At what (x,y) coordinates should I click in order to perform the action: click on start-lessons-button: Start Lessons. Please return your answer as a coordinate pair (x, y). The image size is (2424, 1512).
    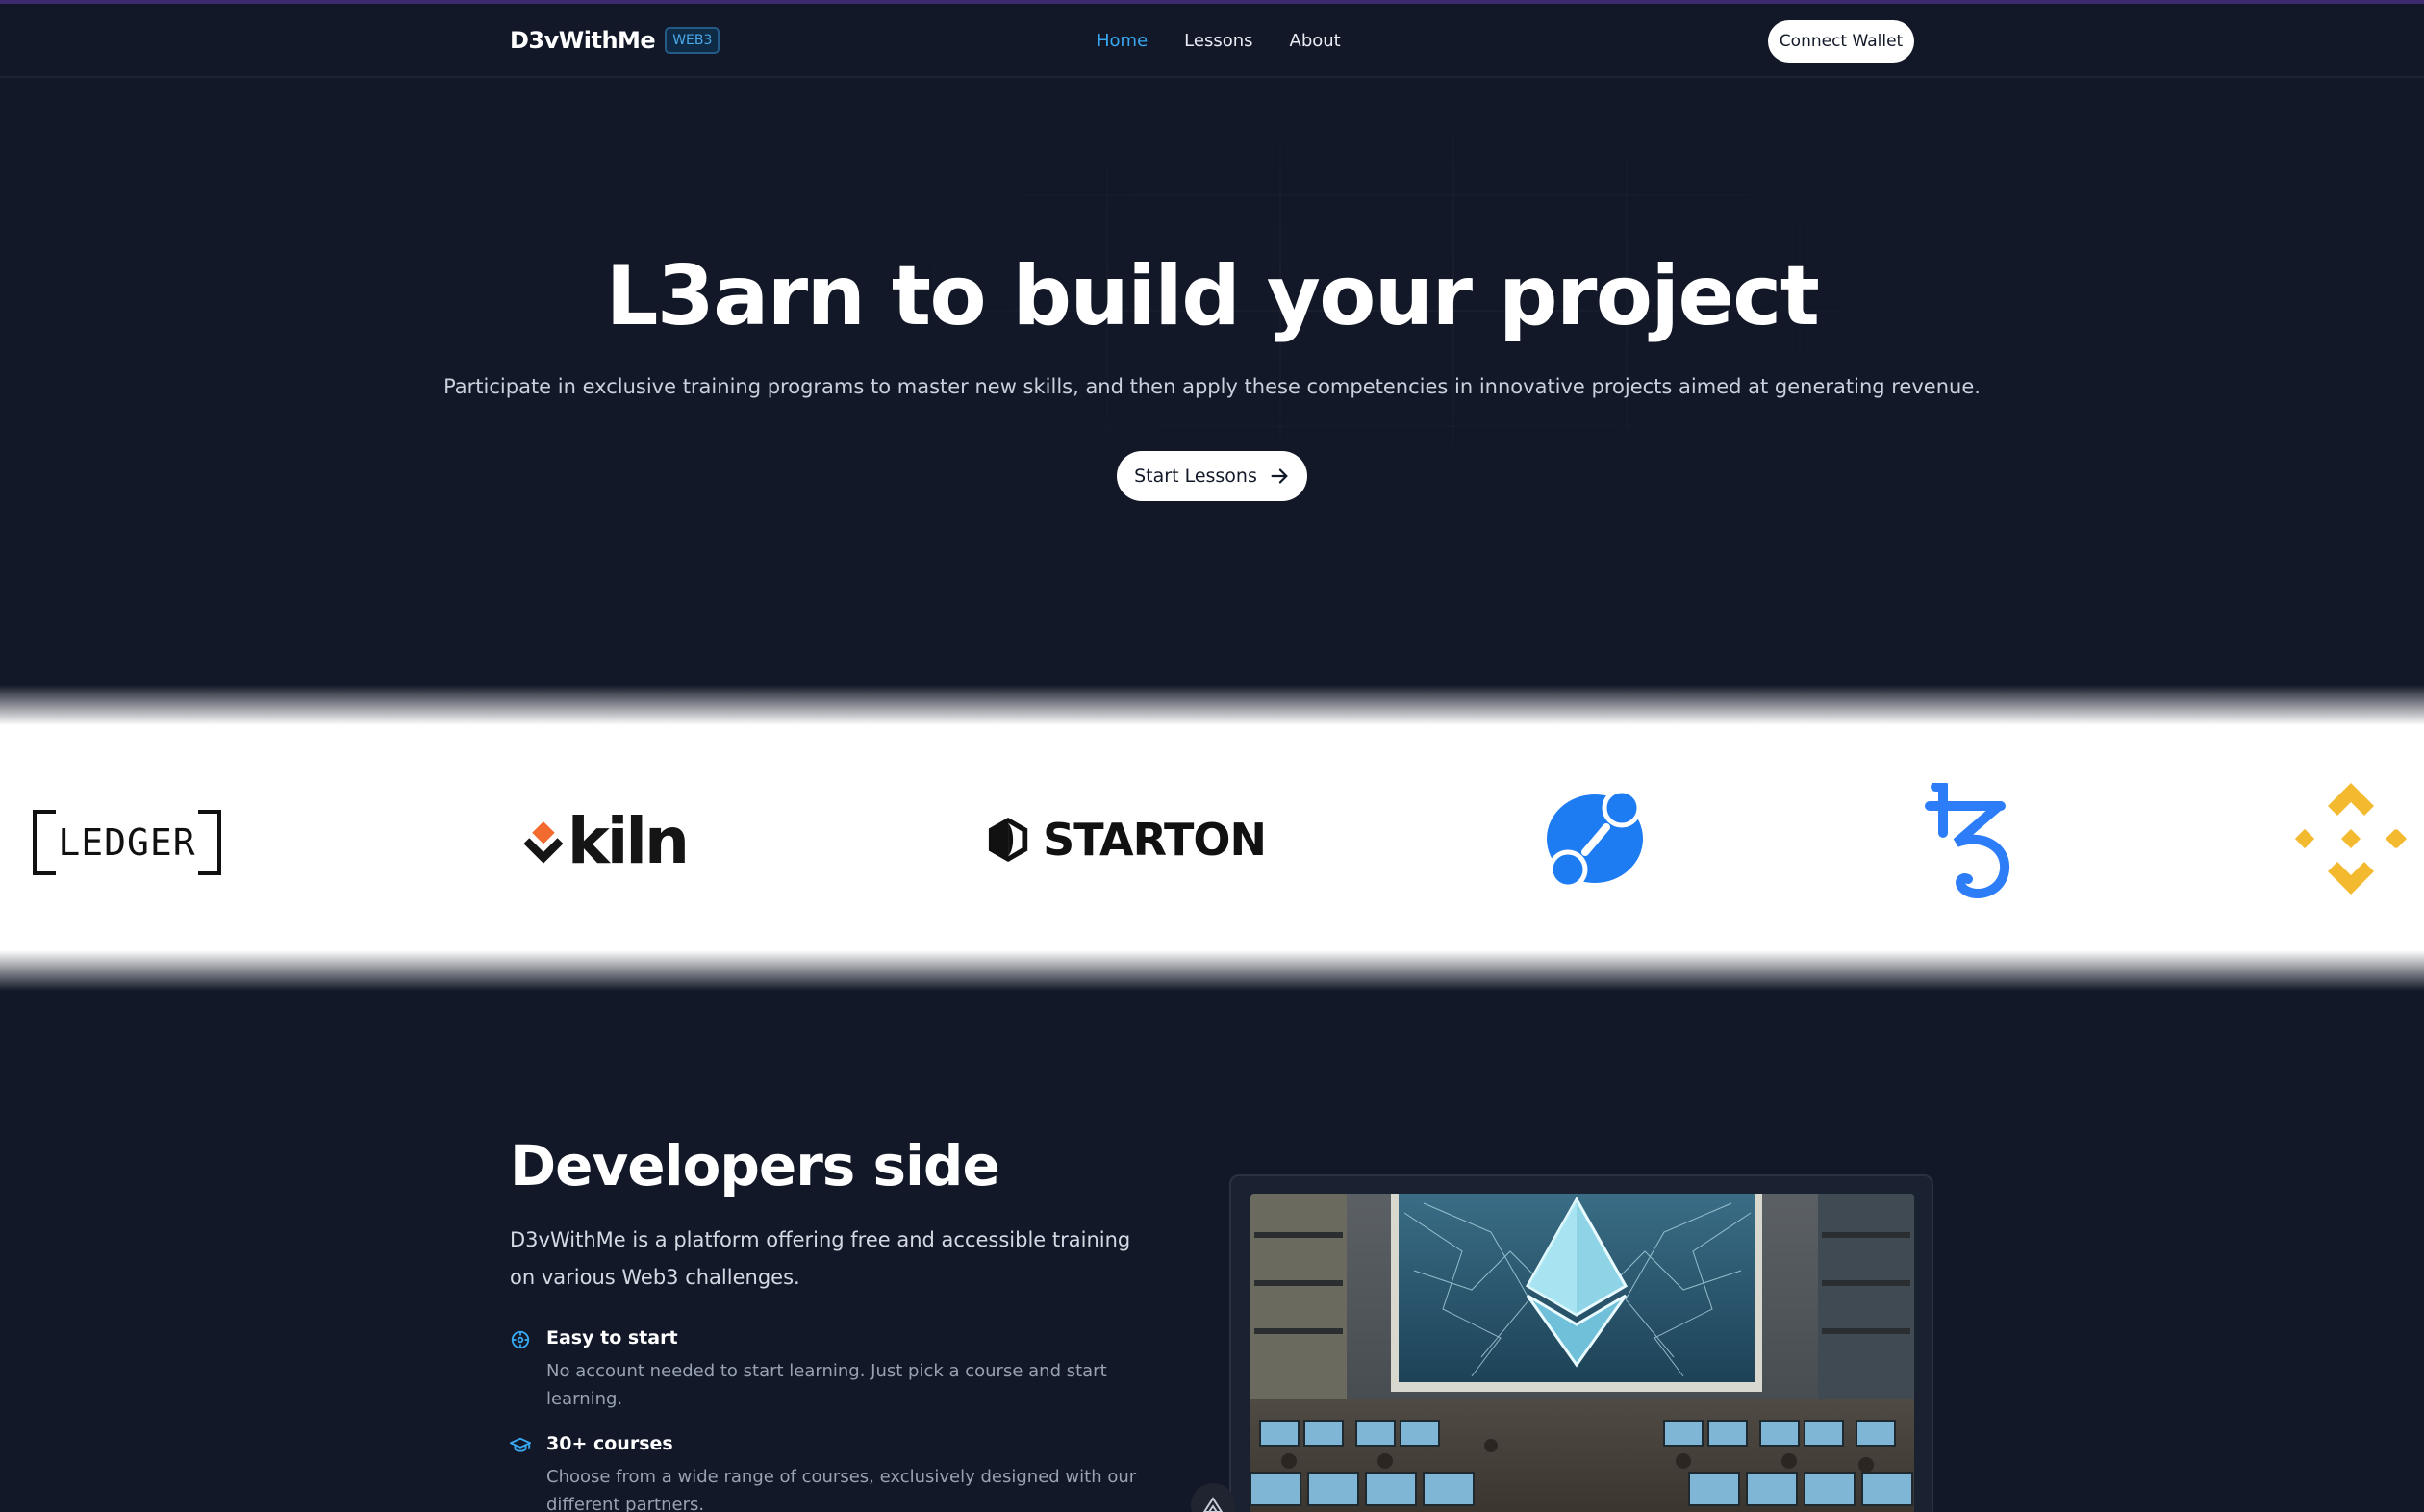
    Looking at the image, I should click on (1212, 476).